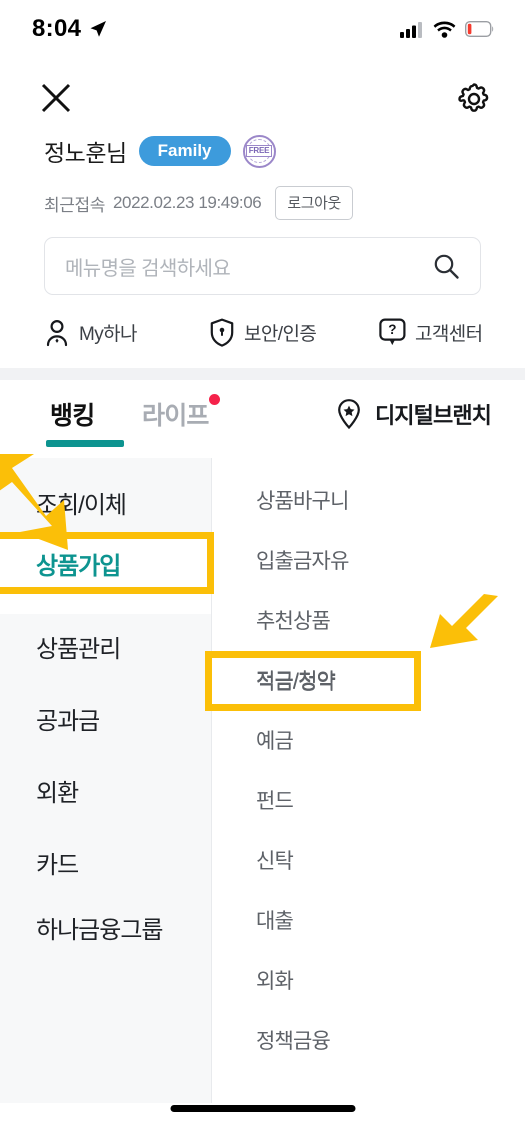 This screenshot has width=525, height=1125. What do you see at coordinates (262, 266) in the screenshot?
I see `search-input: 메뉴명을 검색하세요` at bounding box center [262, 266].